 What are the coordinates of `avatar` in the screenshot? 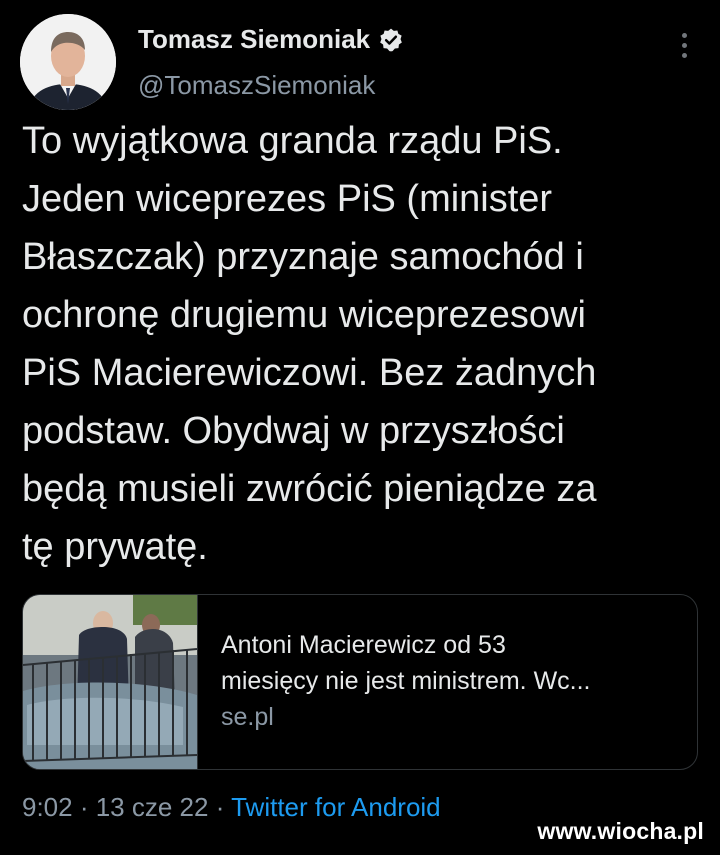 It's located at (68, 62).